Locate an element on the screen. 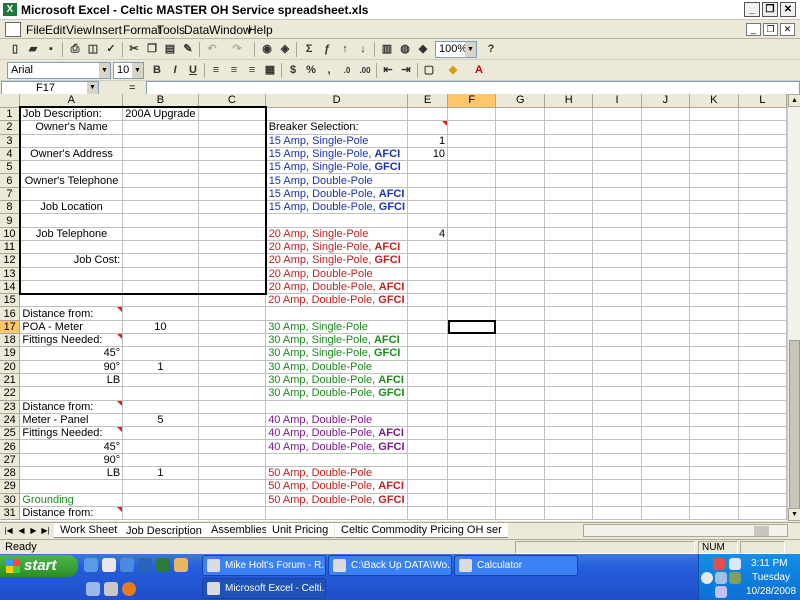 Image resolution: width=800 pixels, height=600 pixels. ie-icon is located at coordinates (127, 565).